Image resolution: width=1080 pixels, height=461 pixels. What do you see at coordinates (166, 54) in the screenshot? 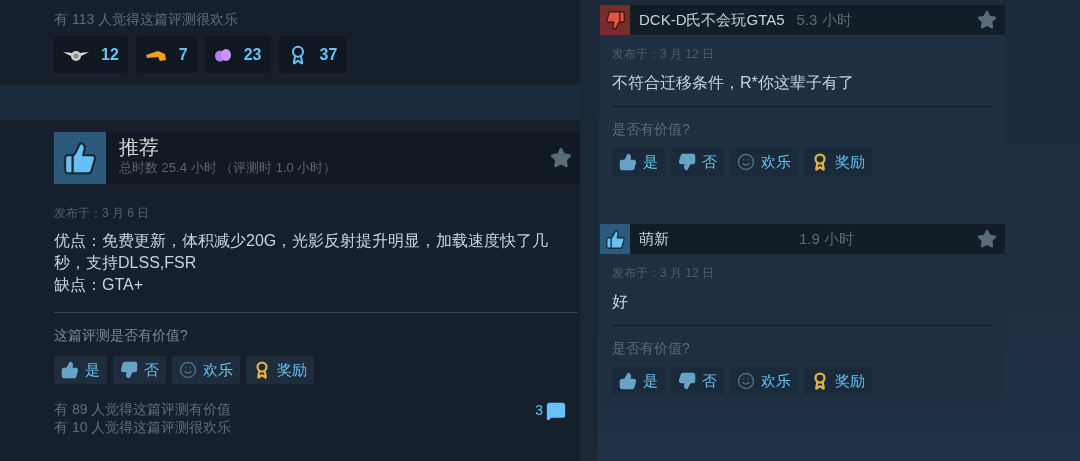
I see `award-badge: 7` at bounding box center [166, 54].